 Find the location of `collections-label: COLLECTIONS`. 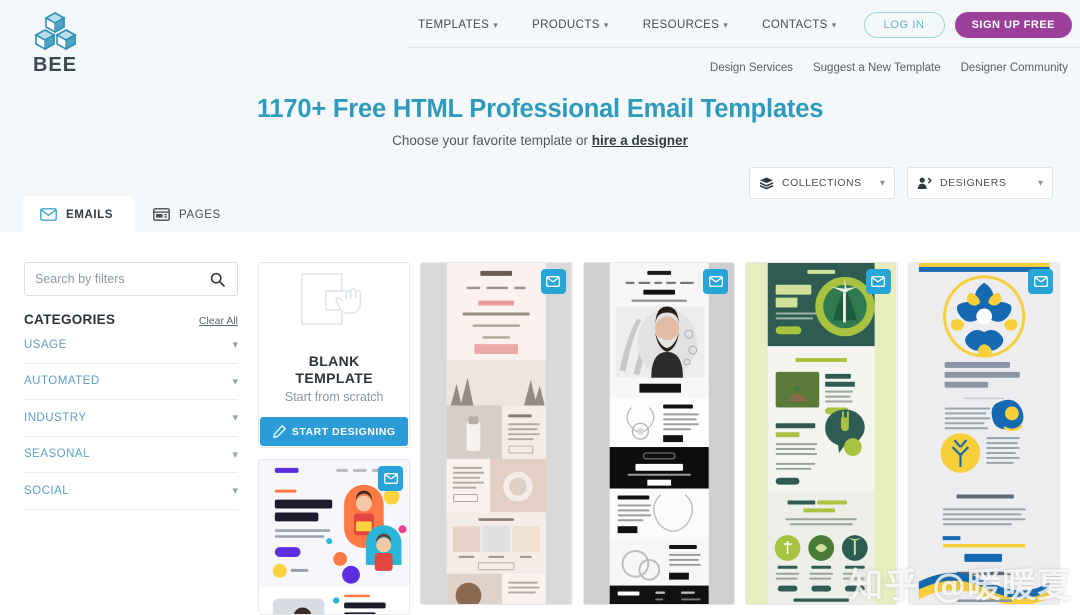

collections-label: COLLECTIONS is located at coordinates (822, 183).